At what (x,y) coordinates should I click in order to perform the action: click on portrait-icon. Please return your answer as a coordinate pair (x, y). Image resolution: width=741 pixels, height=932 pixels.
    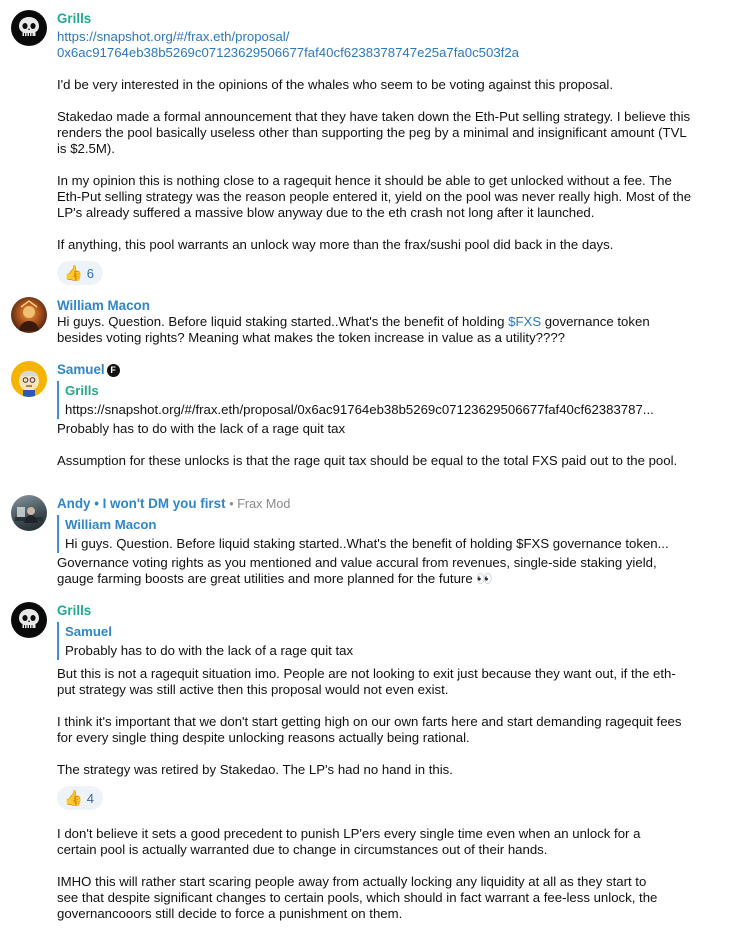
    Looking at the image, I should click on (29, 315).